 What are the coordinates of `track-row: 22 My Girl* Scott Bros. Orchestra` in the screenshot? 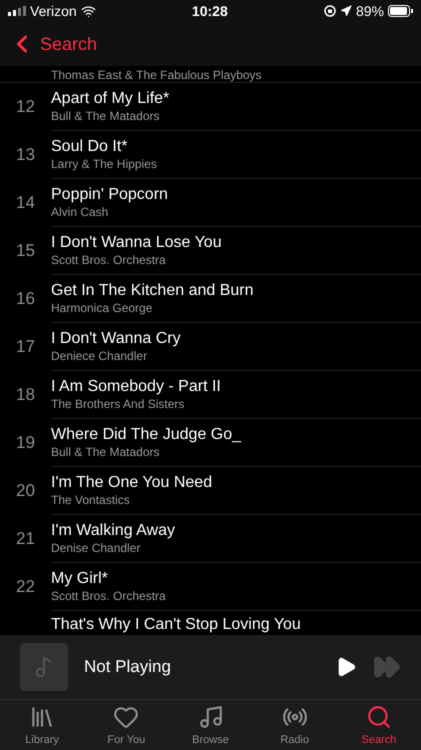 It's located at (210, 587).